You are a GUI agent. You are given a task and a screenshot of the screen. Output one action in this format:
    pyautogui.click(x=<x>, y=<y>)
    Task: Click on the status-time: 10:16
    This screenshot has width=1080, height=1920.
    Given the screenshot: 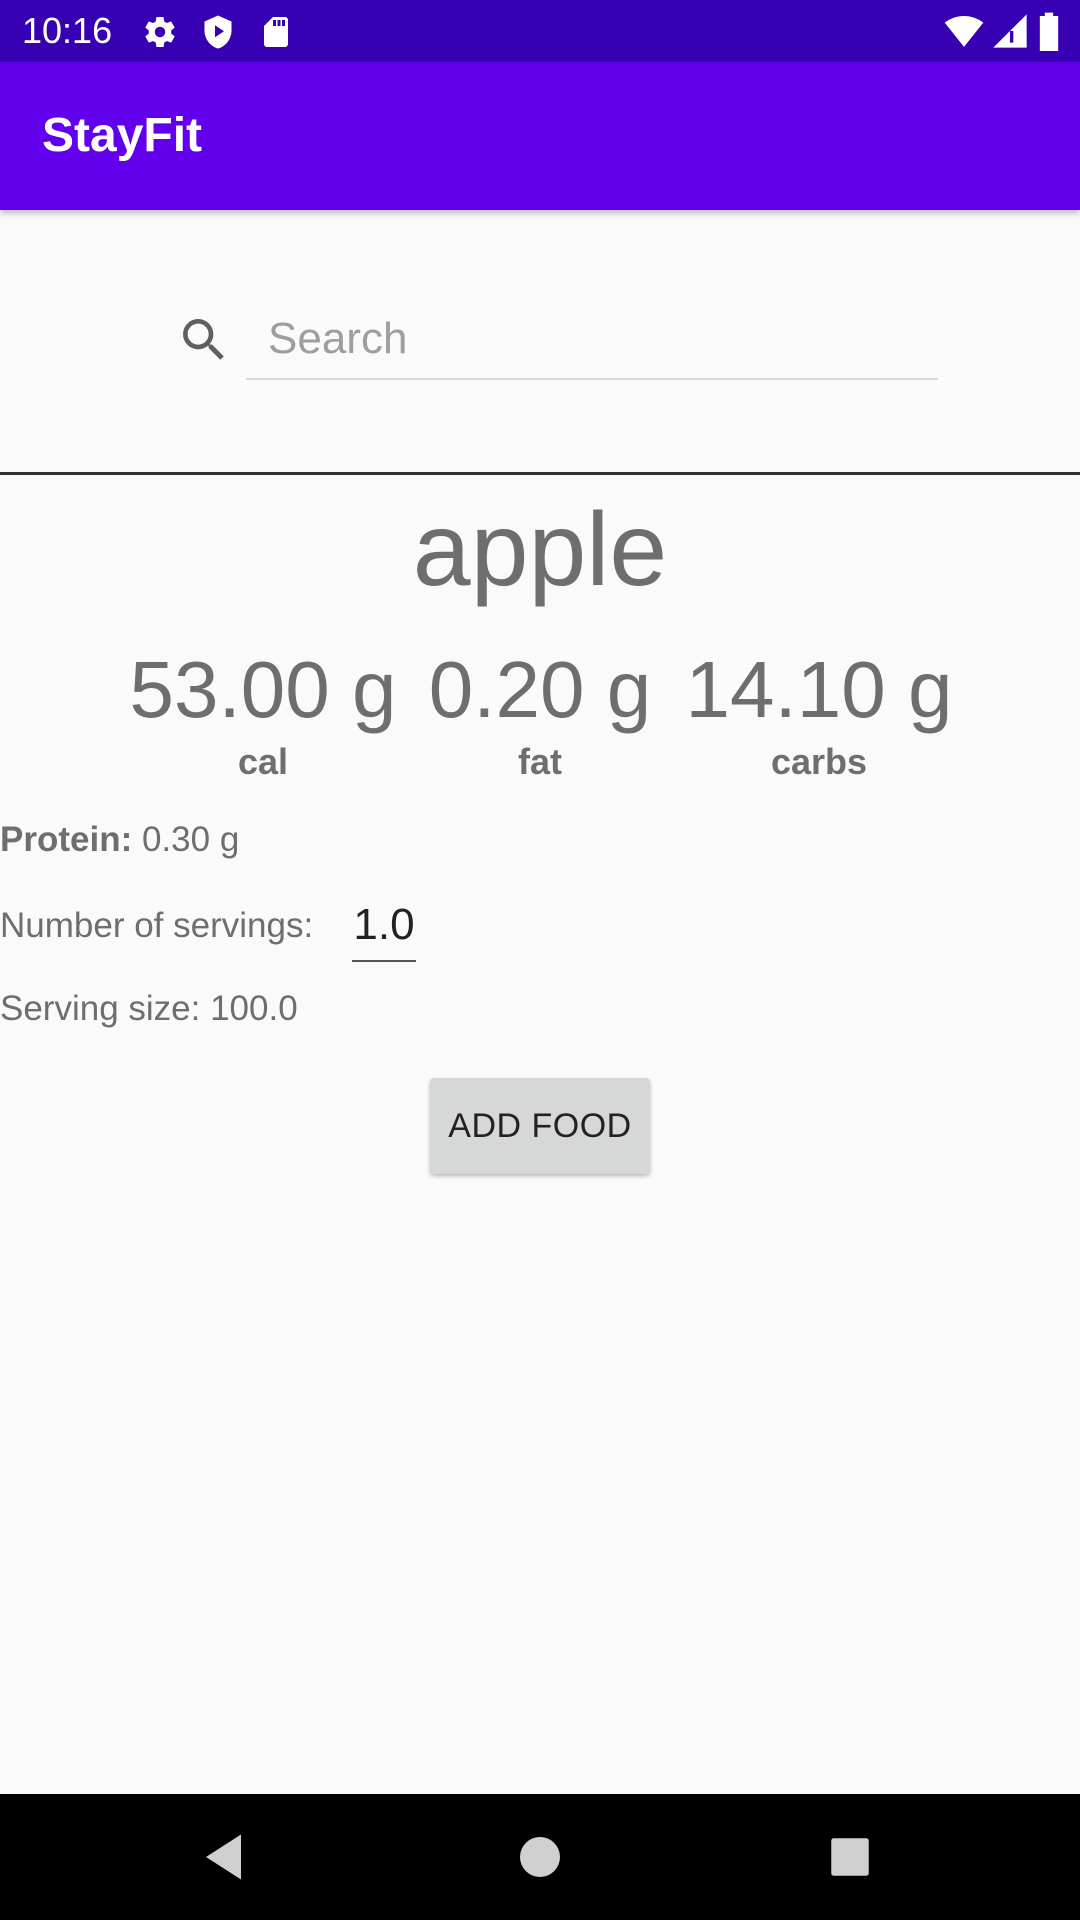 What is the action you would take?
    pyautogui.click(x=67, y=30)
    